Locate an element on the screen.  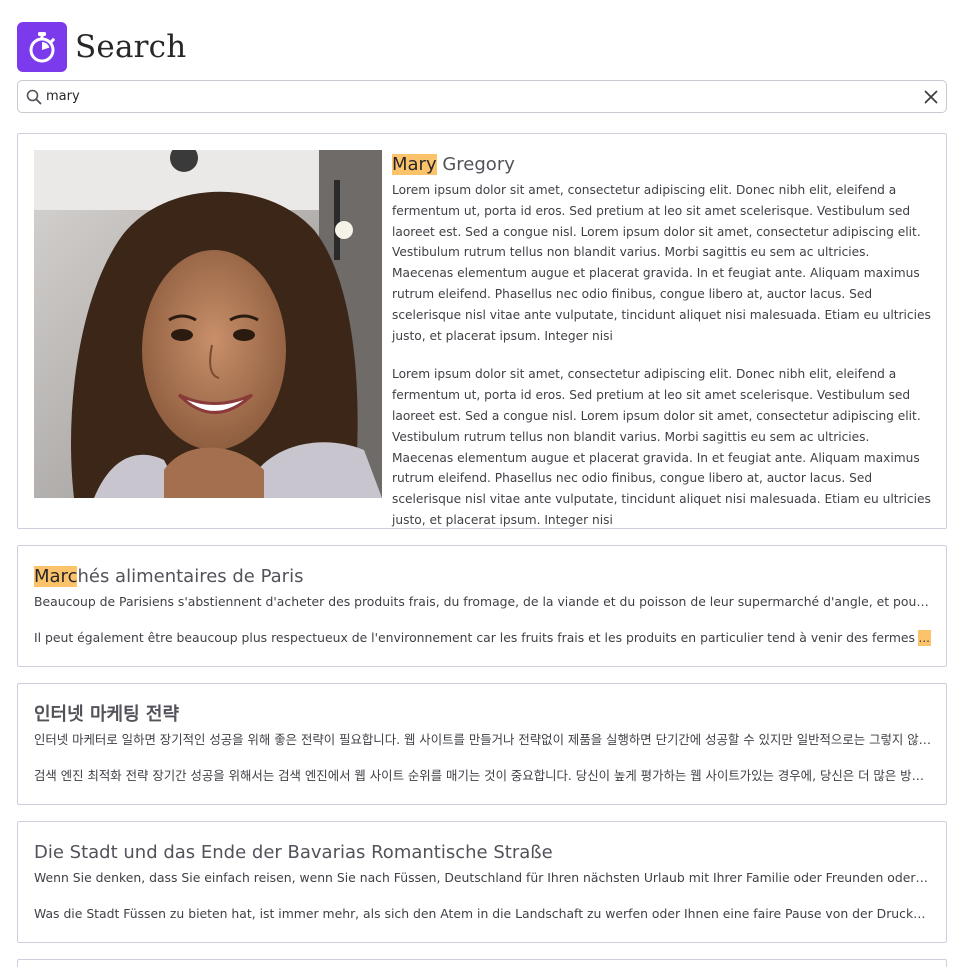
page-title: Search is located at coordinates (131, 47).